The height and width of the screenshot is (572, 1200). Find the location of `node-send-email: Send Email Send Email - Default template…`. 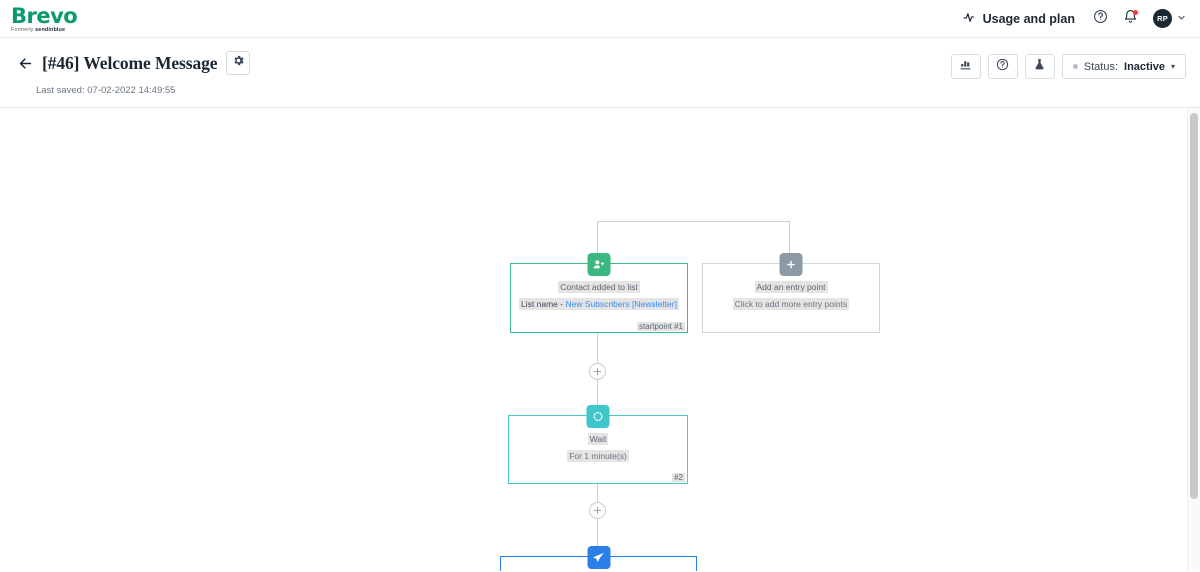

node-send-email: Send Email Send Email - Default template… is located at coordinates (598, 558).